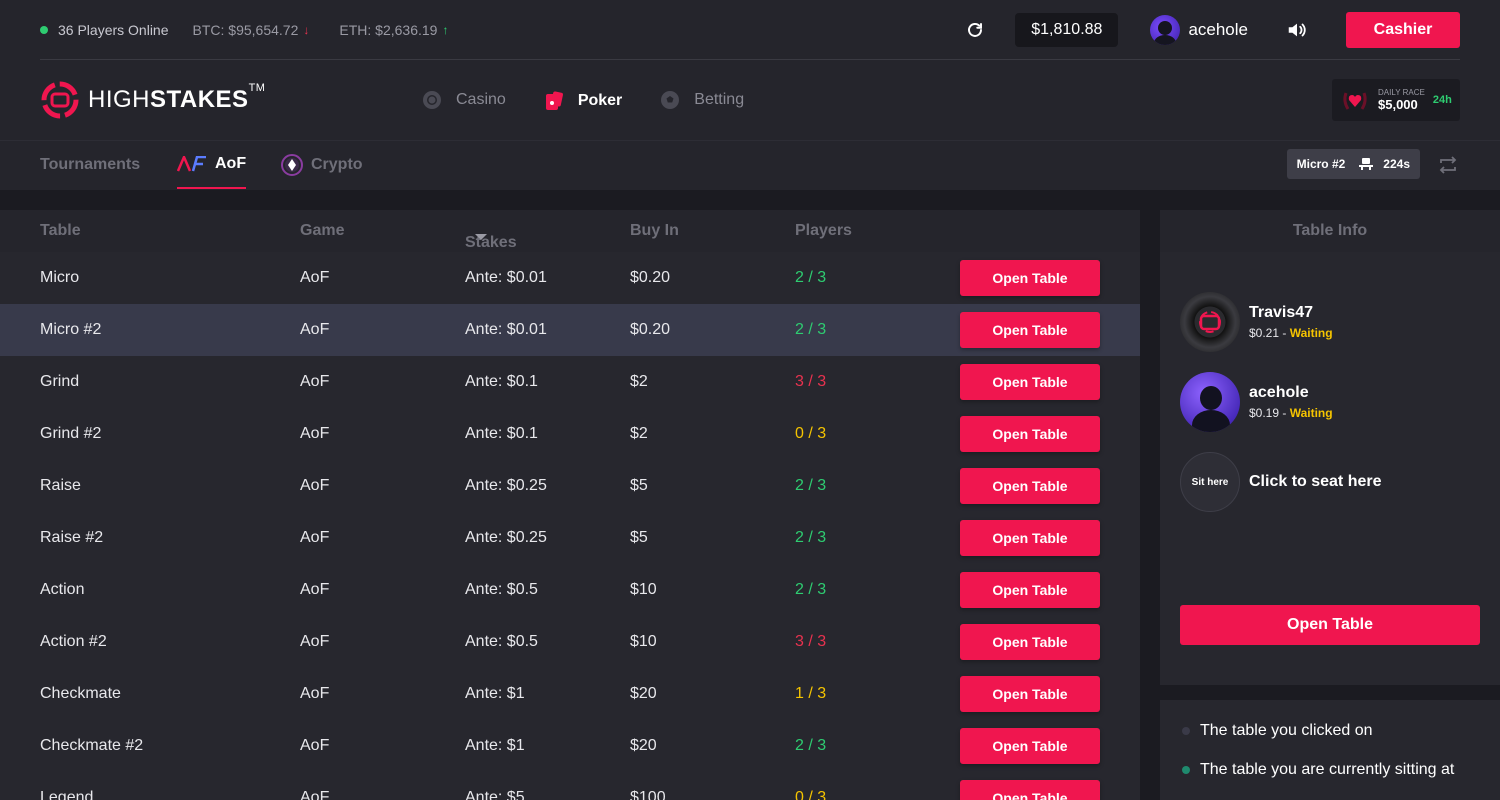 This screenshot has height=800, width=1500. Describe the element at coordinates (823, 231) in the screenshot. I see `col-players: Players` at that location.